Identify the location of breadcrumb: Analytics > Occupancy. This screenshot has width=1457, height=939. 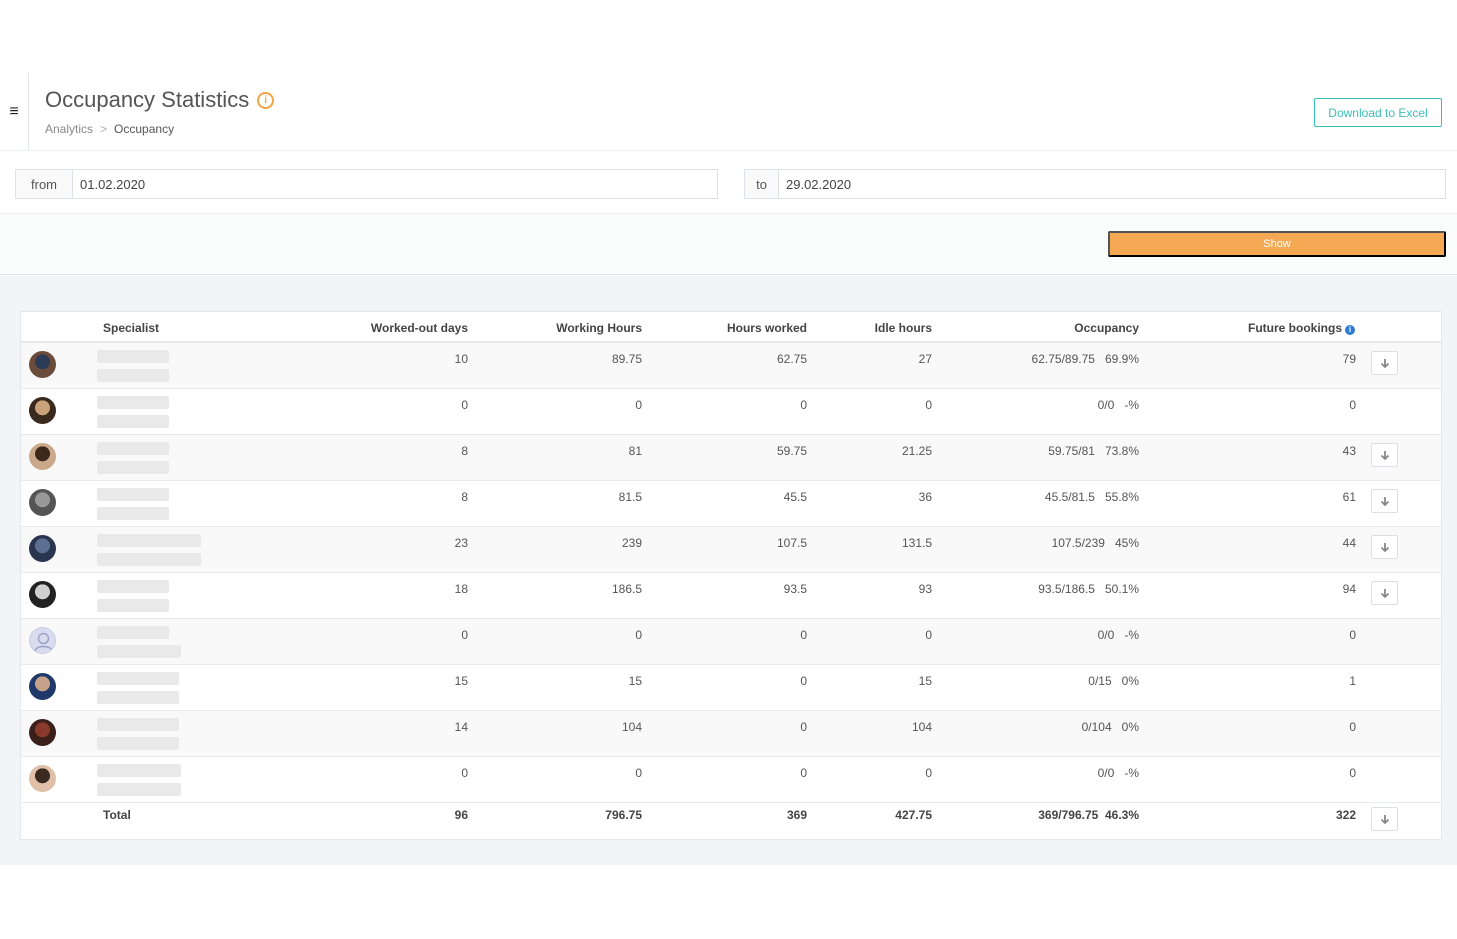
(109, 129).